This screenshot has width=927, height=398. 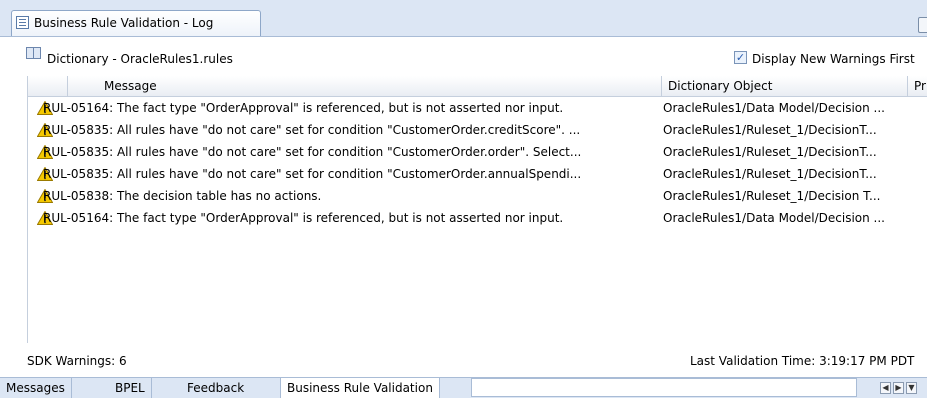 I want to click on tab-business-rule-validation: Business Rule Validation, so click(x=360, y=388).